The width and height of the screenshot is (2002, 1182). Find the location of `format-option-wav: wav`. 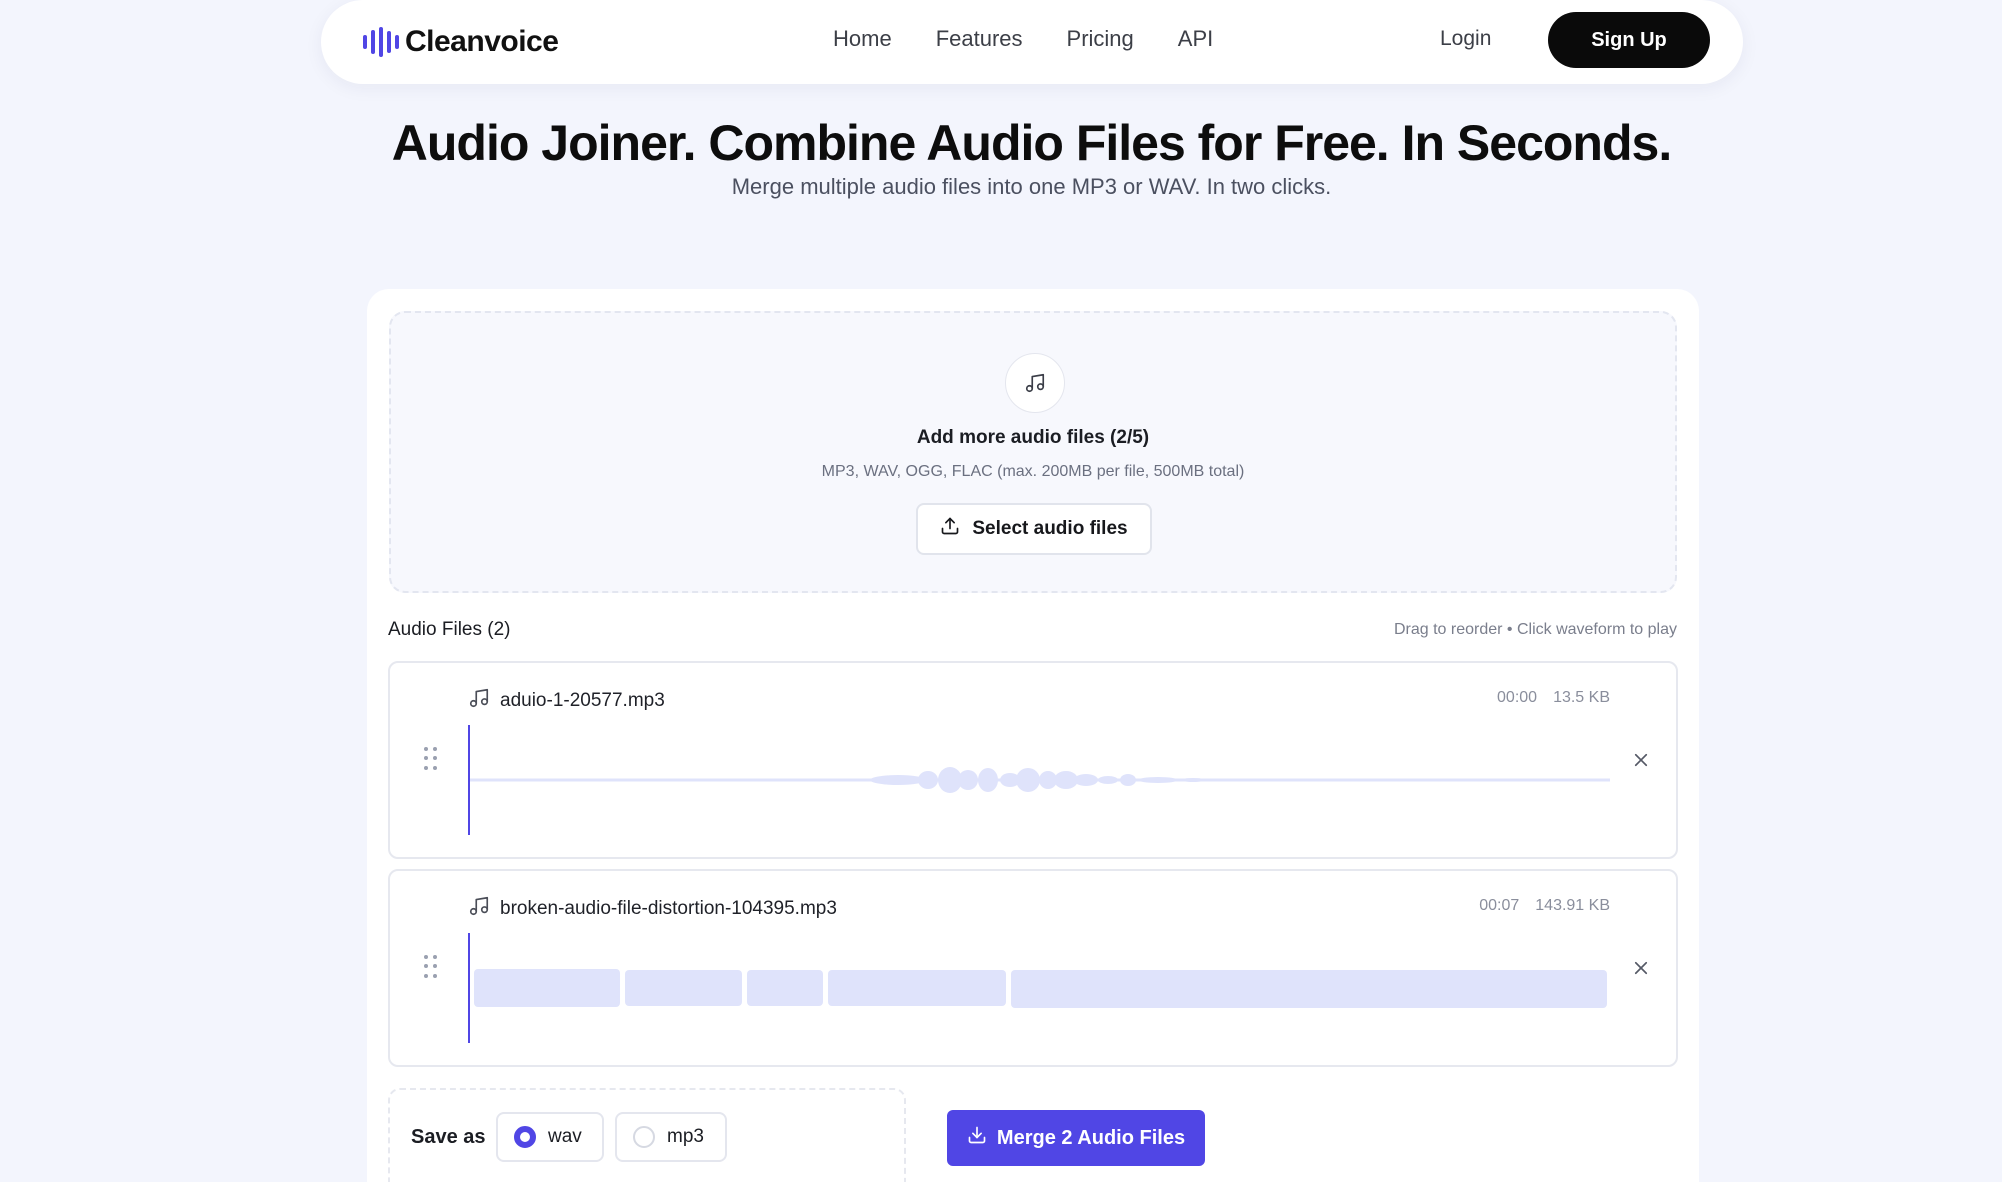

format-option-wav: wav is located at coordinates (550, 1137).